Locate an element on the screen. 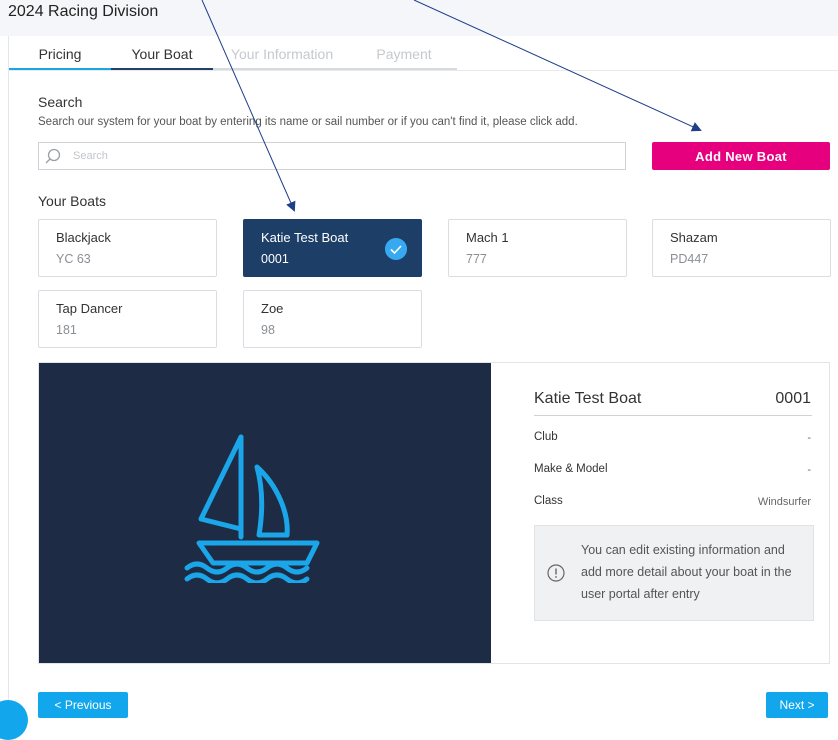 The width and height of the screenshot is (838, 740). tab-pricing: Pricing is located at coordinates (60, 56).